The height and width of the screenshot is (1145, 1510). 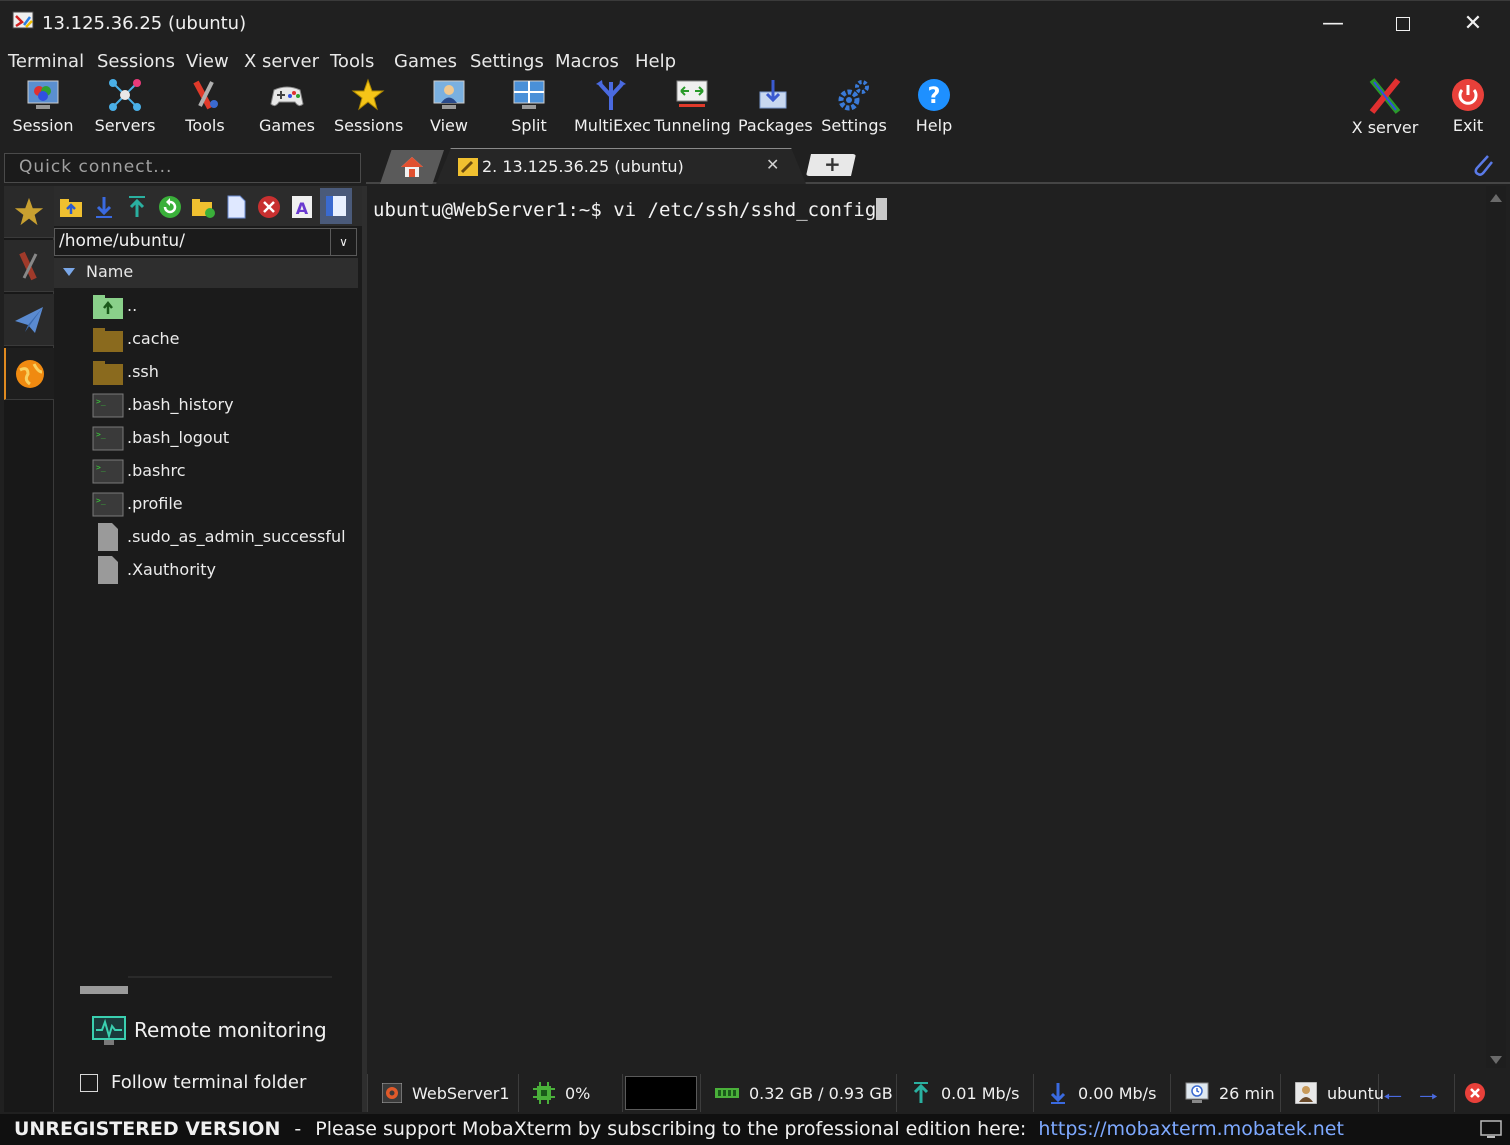 I want to click on view-icon, so click(x=449, y=94).